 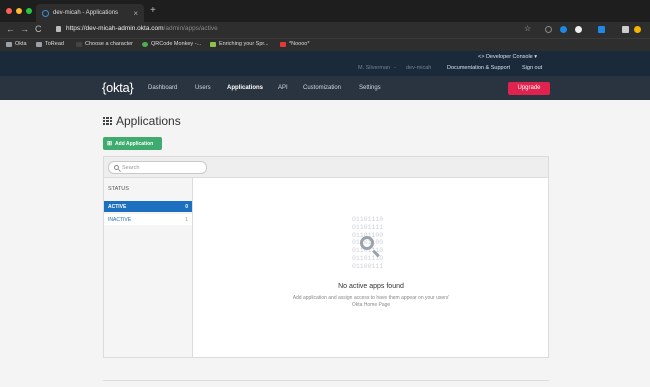 I want to click on page-icon, so click(x=79, y=44).